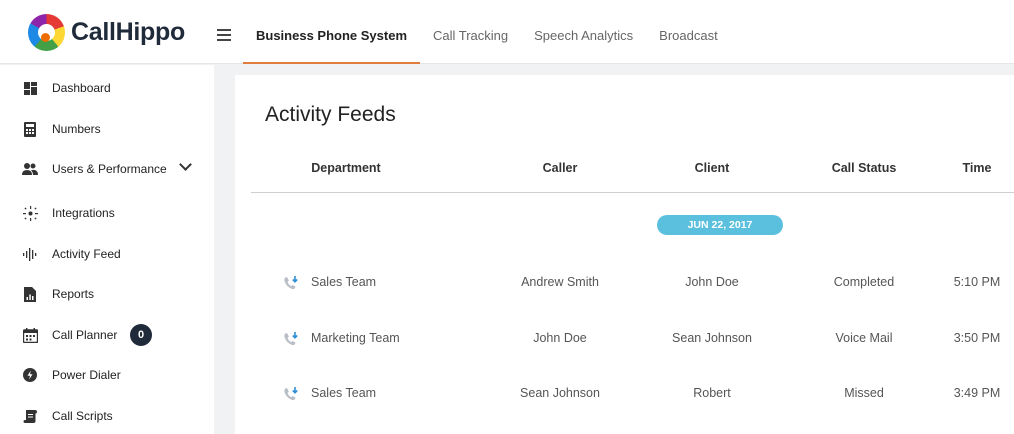  Describe the element at coordinates (224, 35) in the screenshot. I see `hamburger-menu-icon` at that location.